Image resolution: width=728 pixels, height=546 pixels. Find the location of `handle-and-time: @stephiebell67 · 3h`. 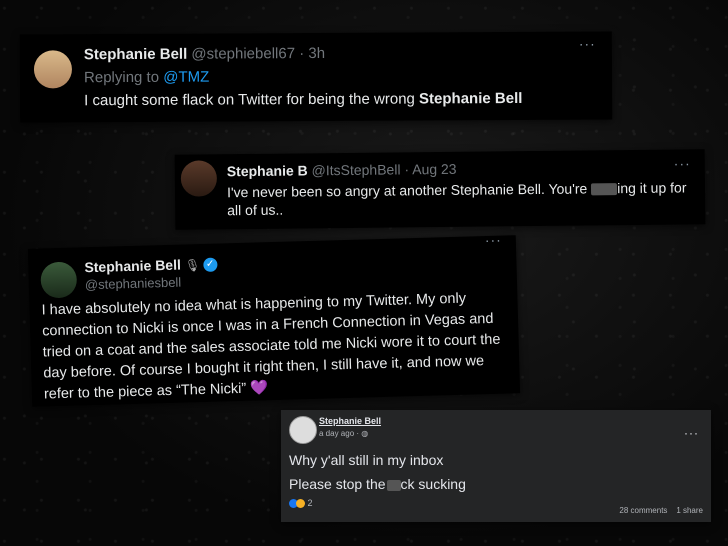

handle-and-time: @stephiebell67 · 3h is located at coordinates (258, 53).